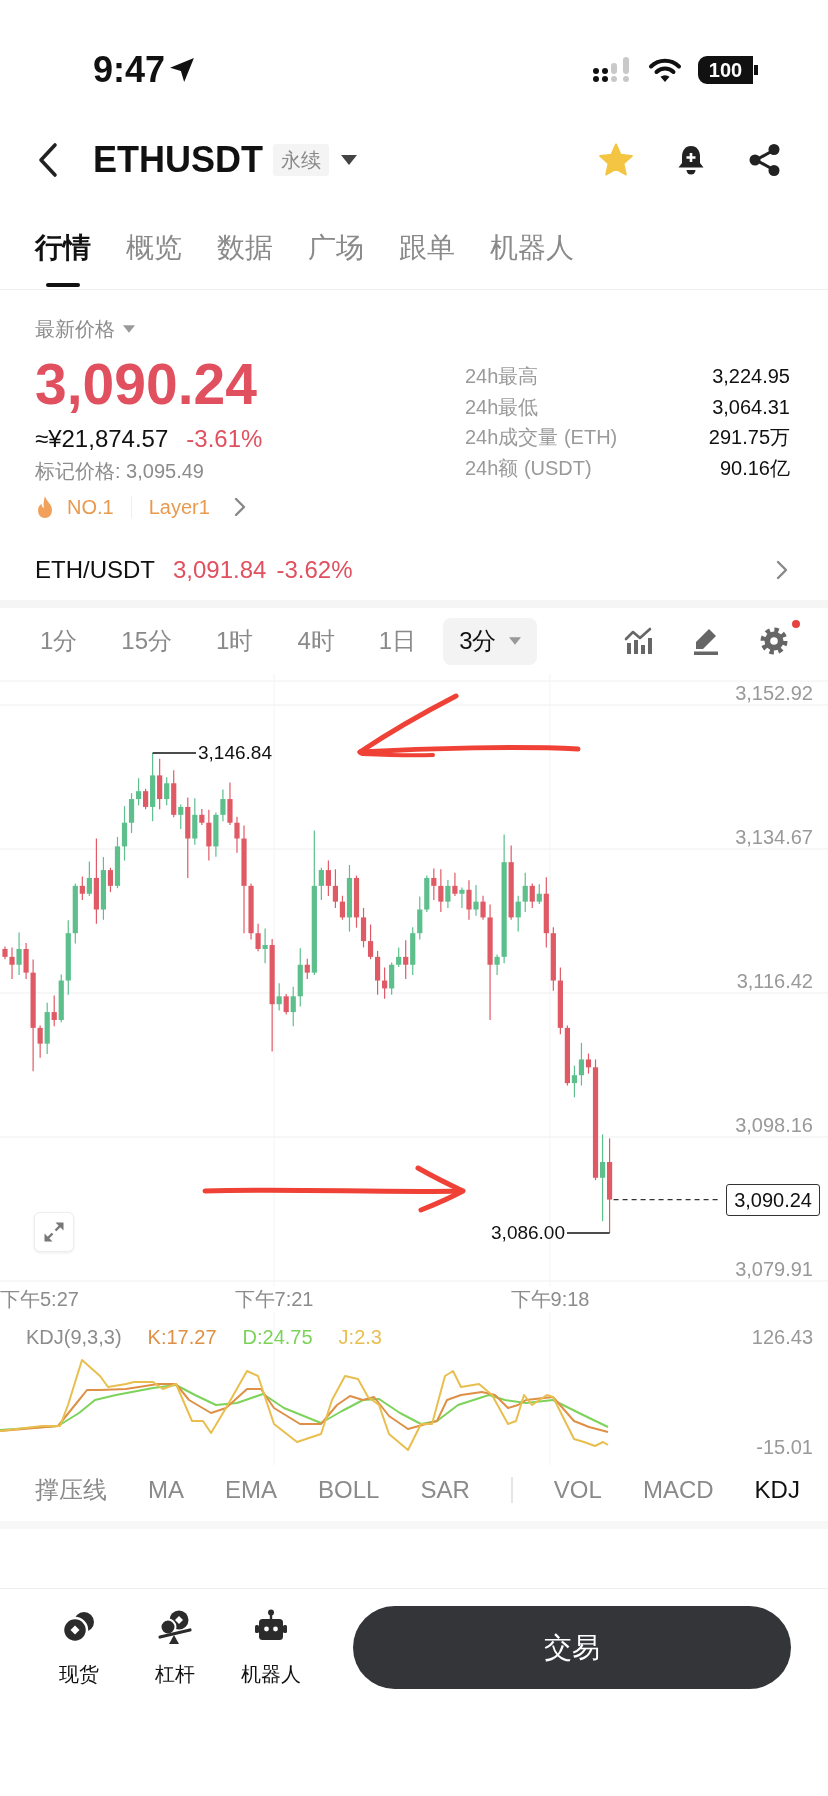 Image resolution: width=828 pixels, height=1796 pixels. What do you see at coordinates (528, 1233) in the screenshot?
I see `low-price-label: 3,086.00` at bounding box center [528, 1233].